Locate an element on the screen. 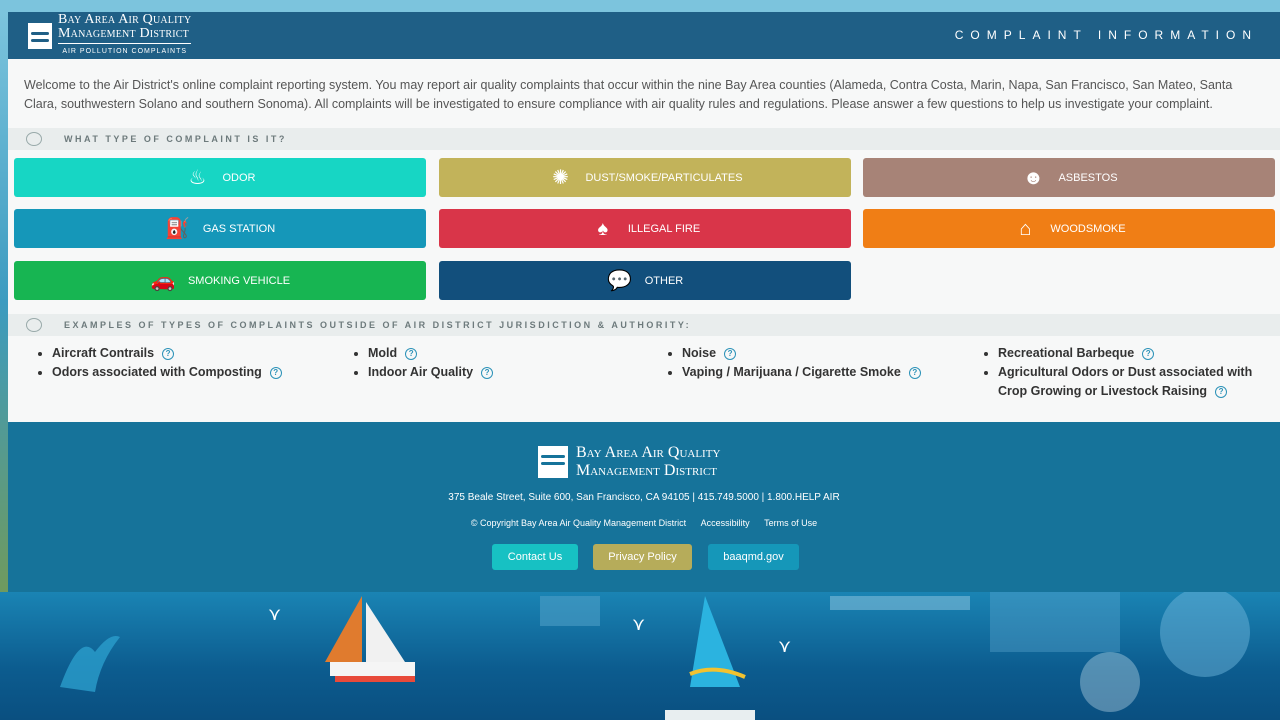  footer-logo-line-1: Bay Area Air Quality is located at coordinates (648, 452).